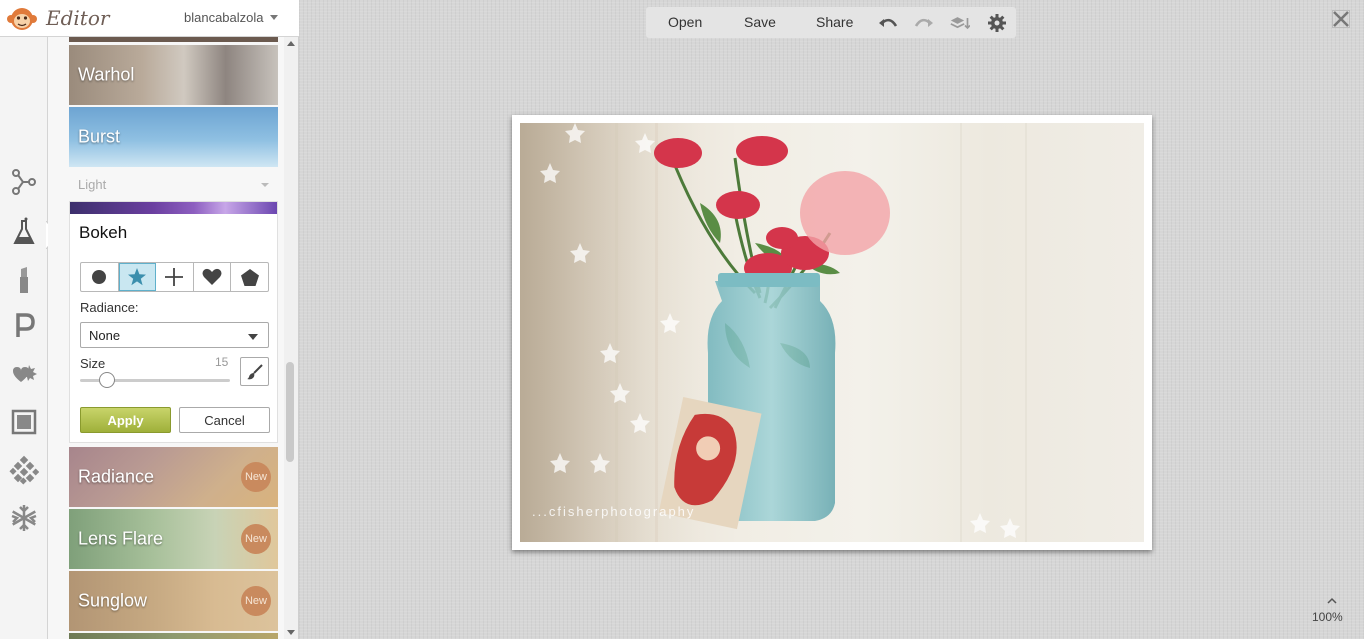 The height and width of the screenshot is (639, 1364). What do you see at coordinates (99, 136) in the screenshot?
I see `effect-label: Burst` at bounding box center [99, 136].